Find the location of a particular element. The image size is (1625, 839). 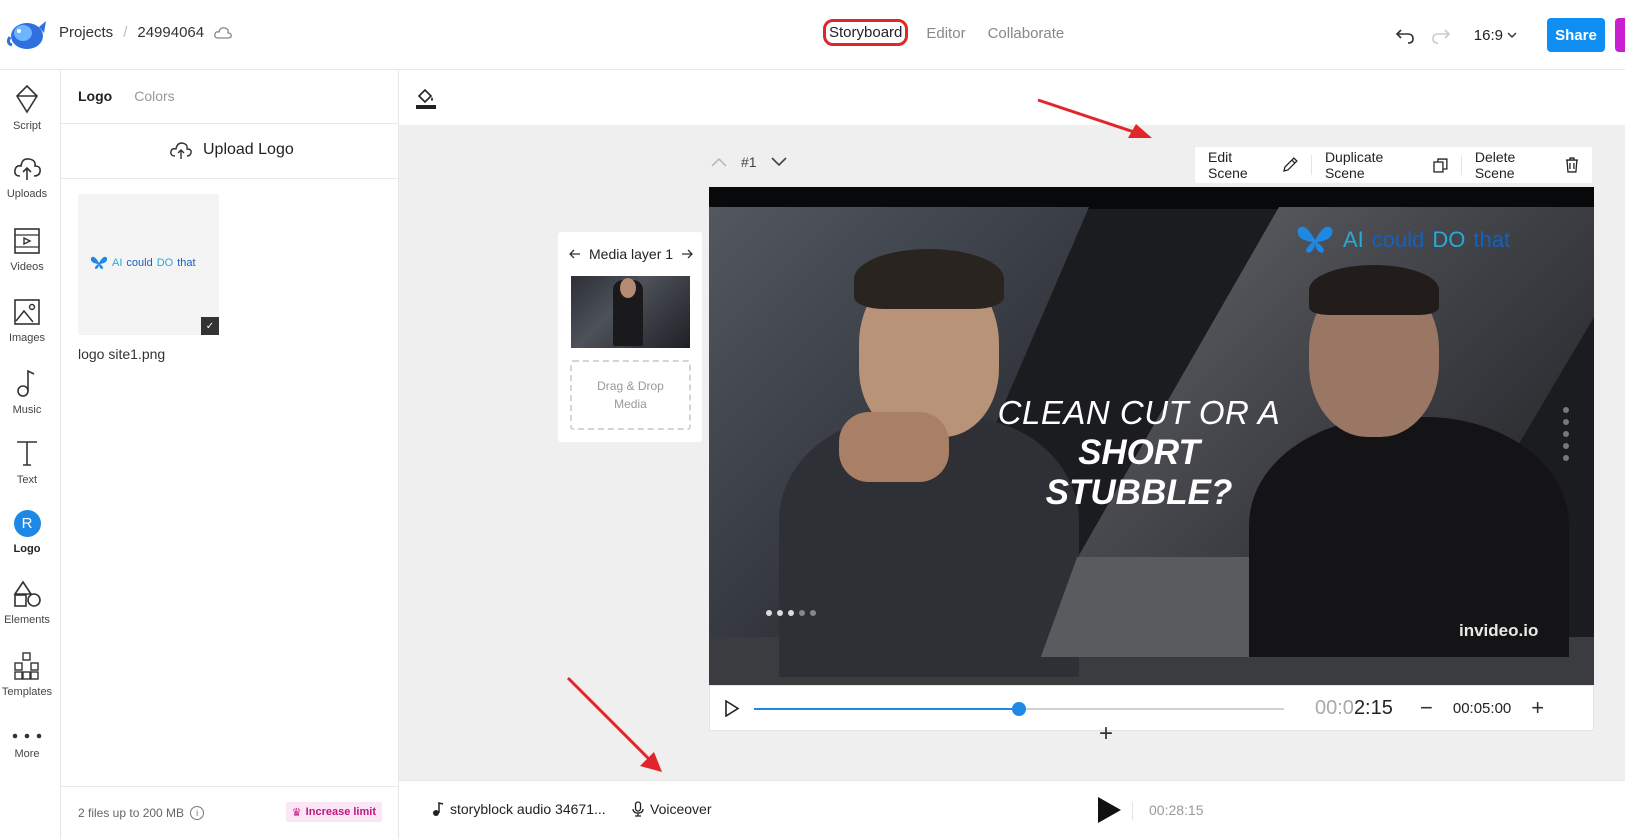

overlay-logo-word-3: DO is located at coordinates (1449, 239).